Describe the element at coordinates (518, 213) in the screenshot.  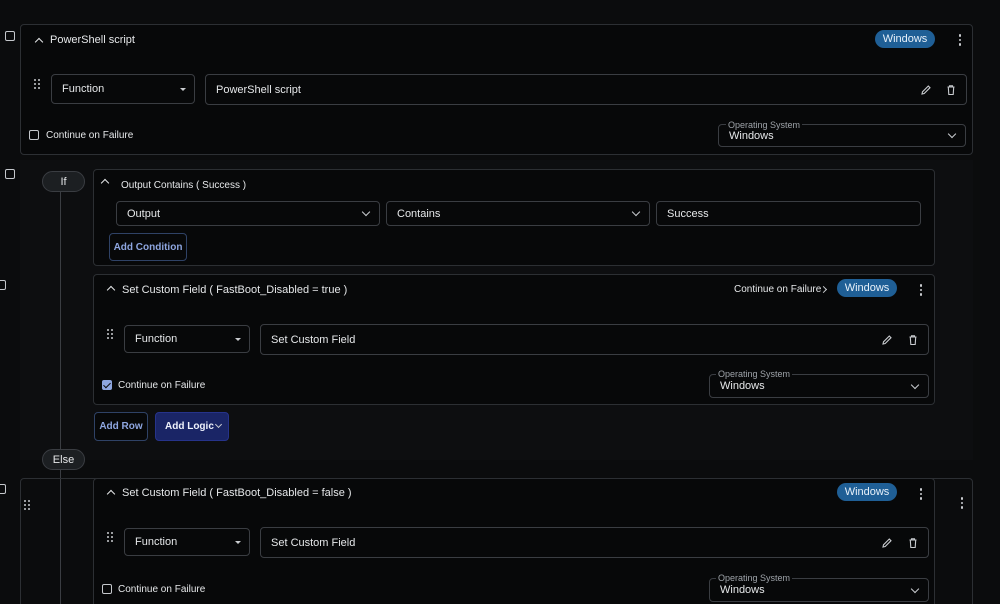
I see `condition-operator-select: Contains` at that location.